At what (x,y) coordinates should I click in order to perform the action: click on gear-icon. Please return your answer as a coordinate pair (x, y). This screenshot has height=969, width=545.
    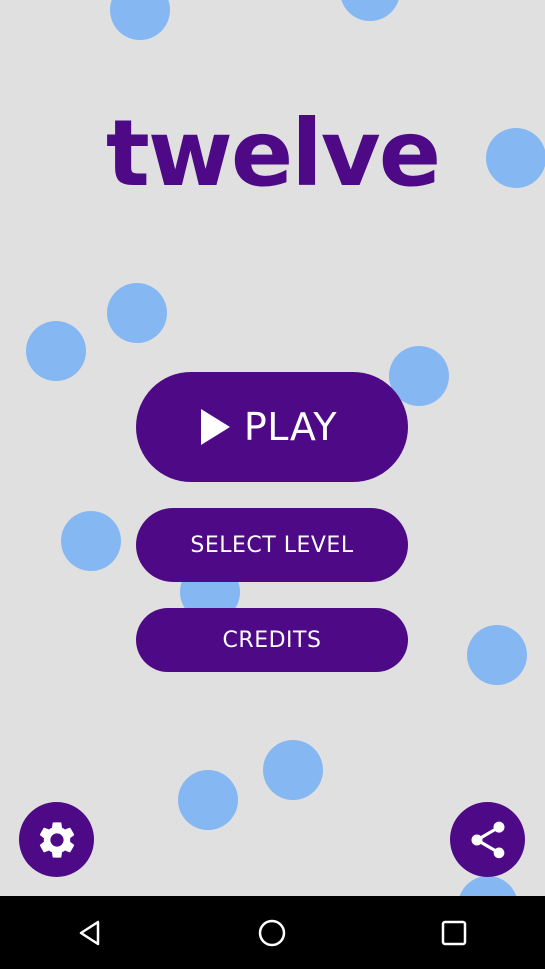
    Looking at the image, I should click on (56, 839).